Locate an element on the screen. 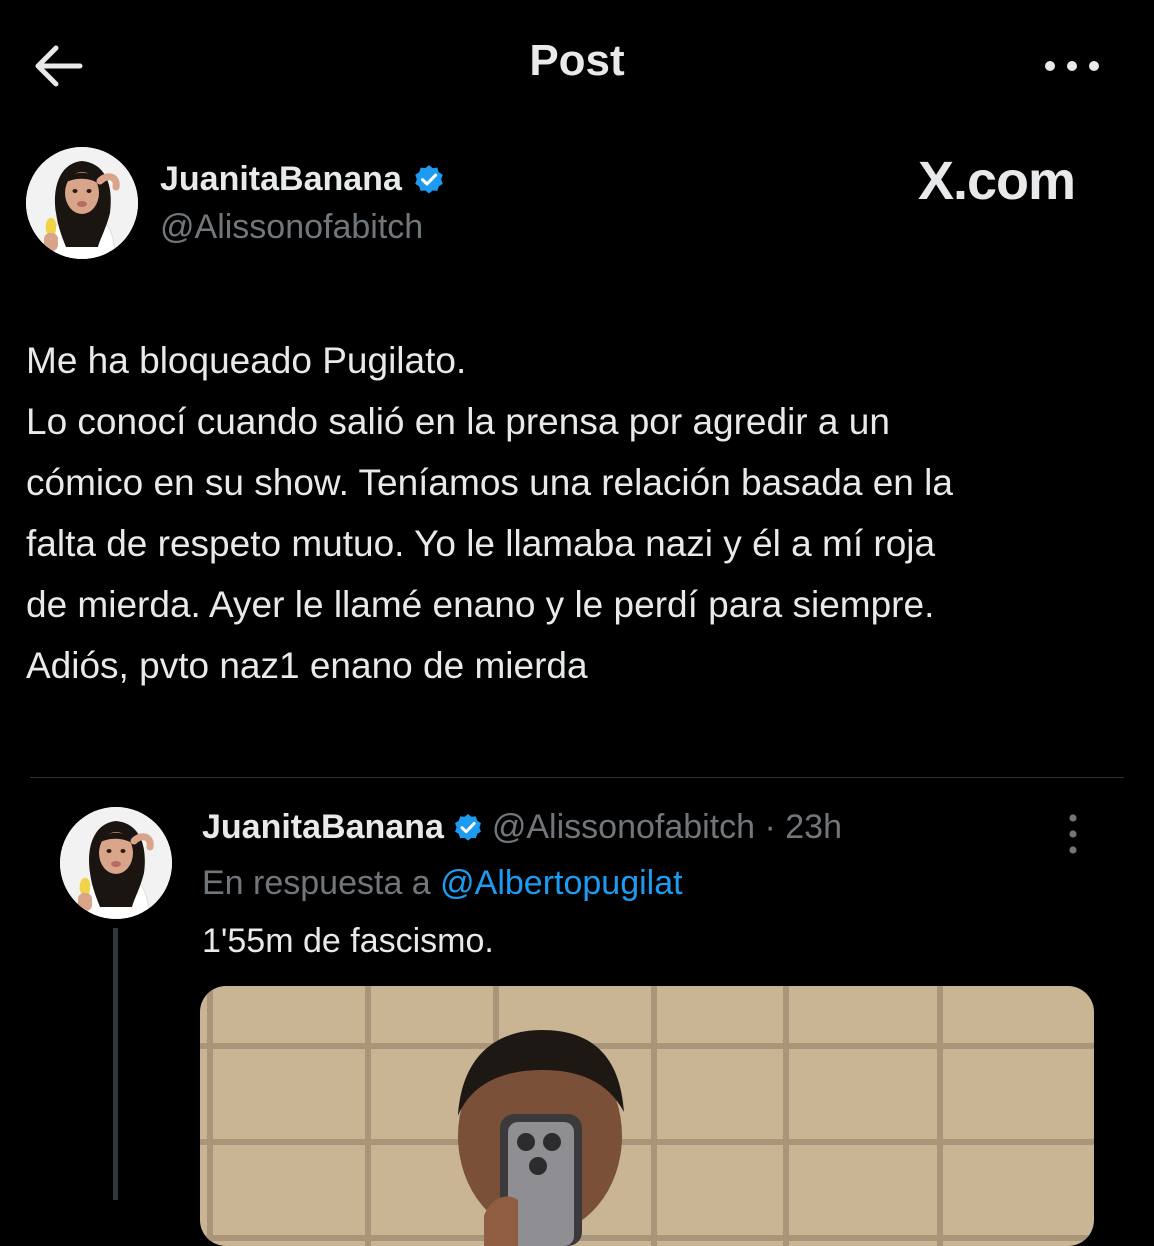  more-options-button is located at coordinates (1072, 66).